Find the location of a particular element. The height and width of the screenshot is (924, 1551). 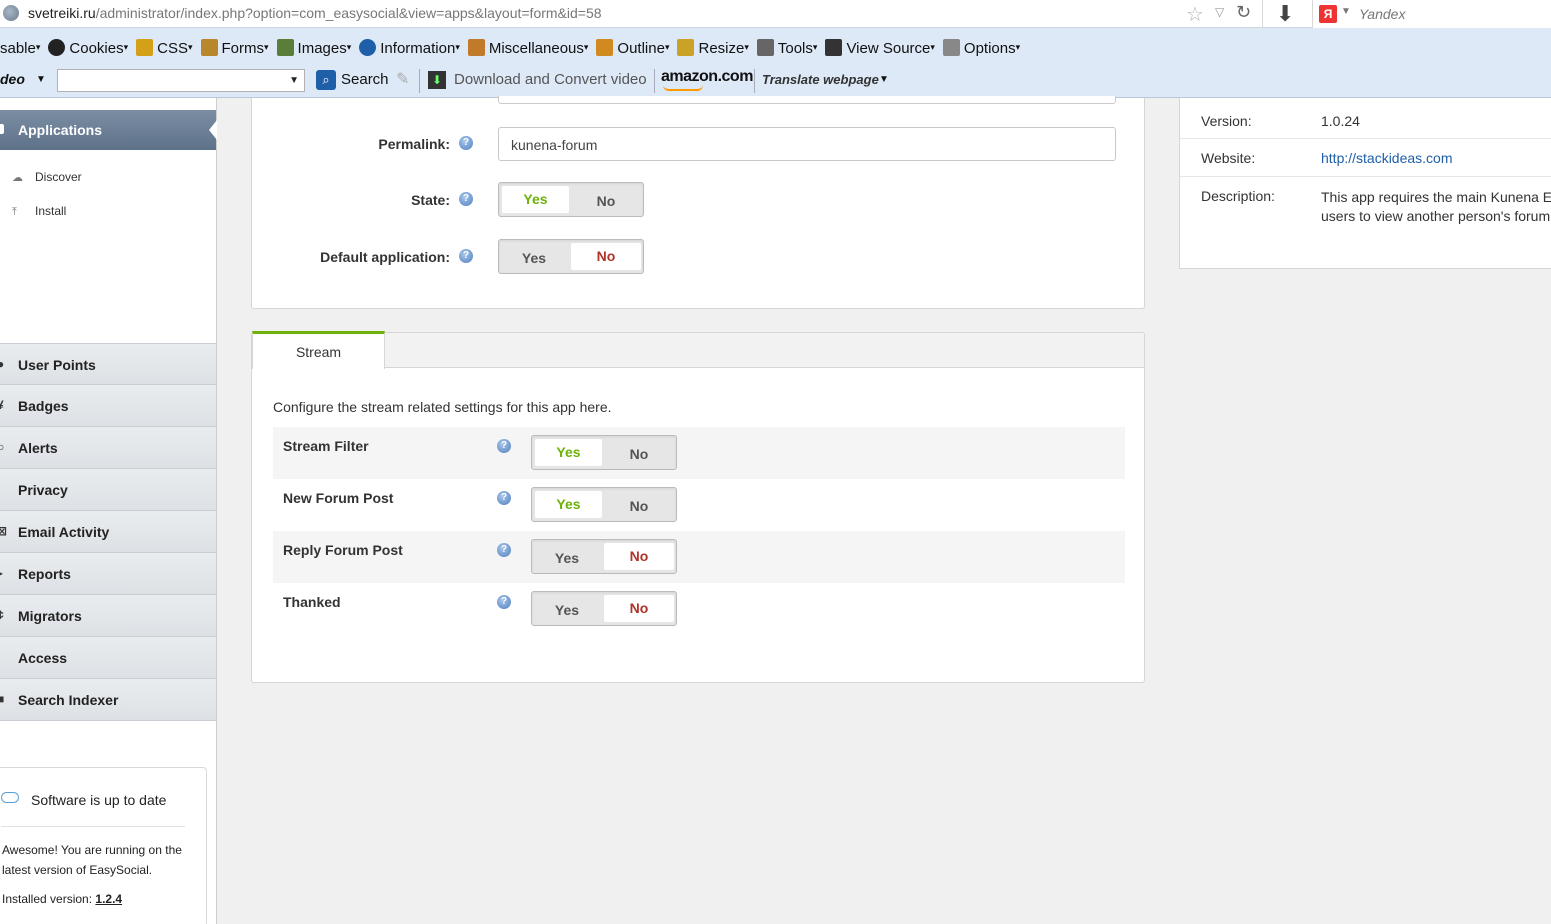

toolbar-menu-miscellaneous: Miscellaneous▾ is located at coordinates (527, 48).